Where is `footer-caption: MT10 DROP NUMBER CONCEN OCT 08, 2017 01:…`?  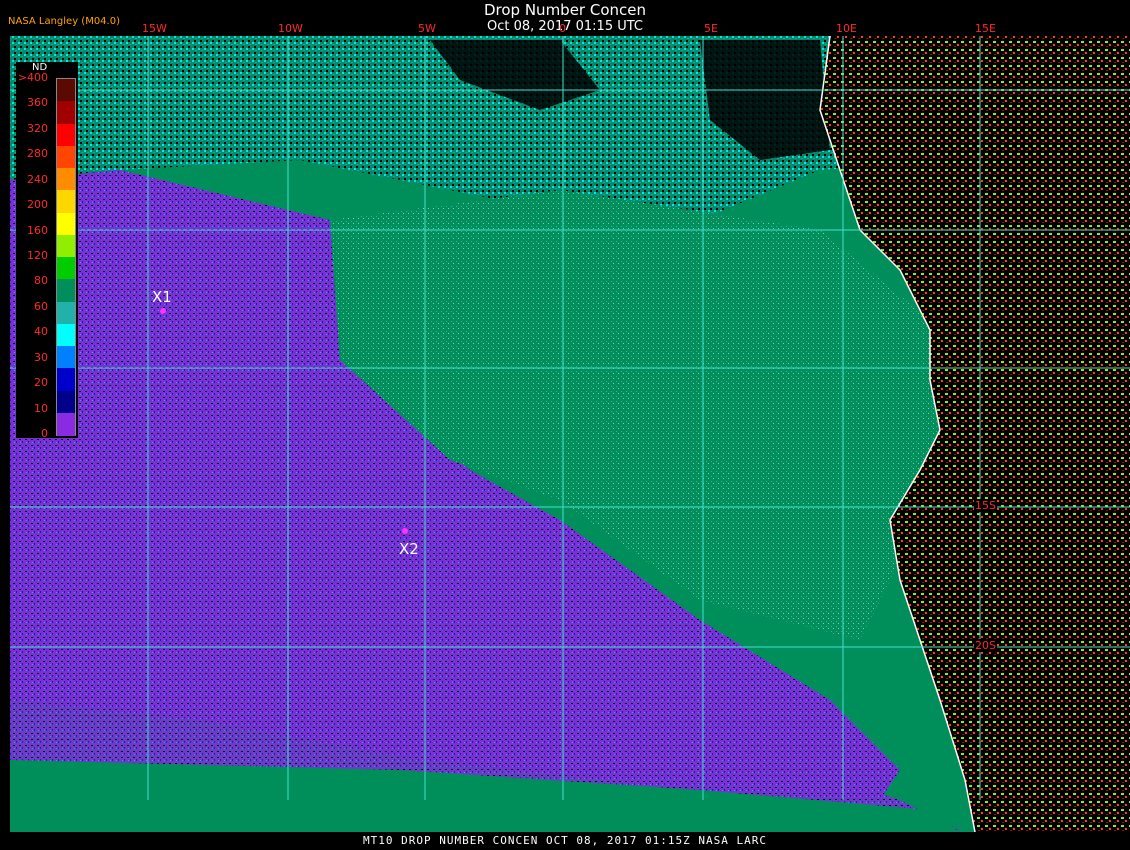 footer-caption: MT10 DROP NUMBER CONCEN OCT 08, 2017 01:… is located at coordinates (565, 840).